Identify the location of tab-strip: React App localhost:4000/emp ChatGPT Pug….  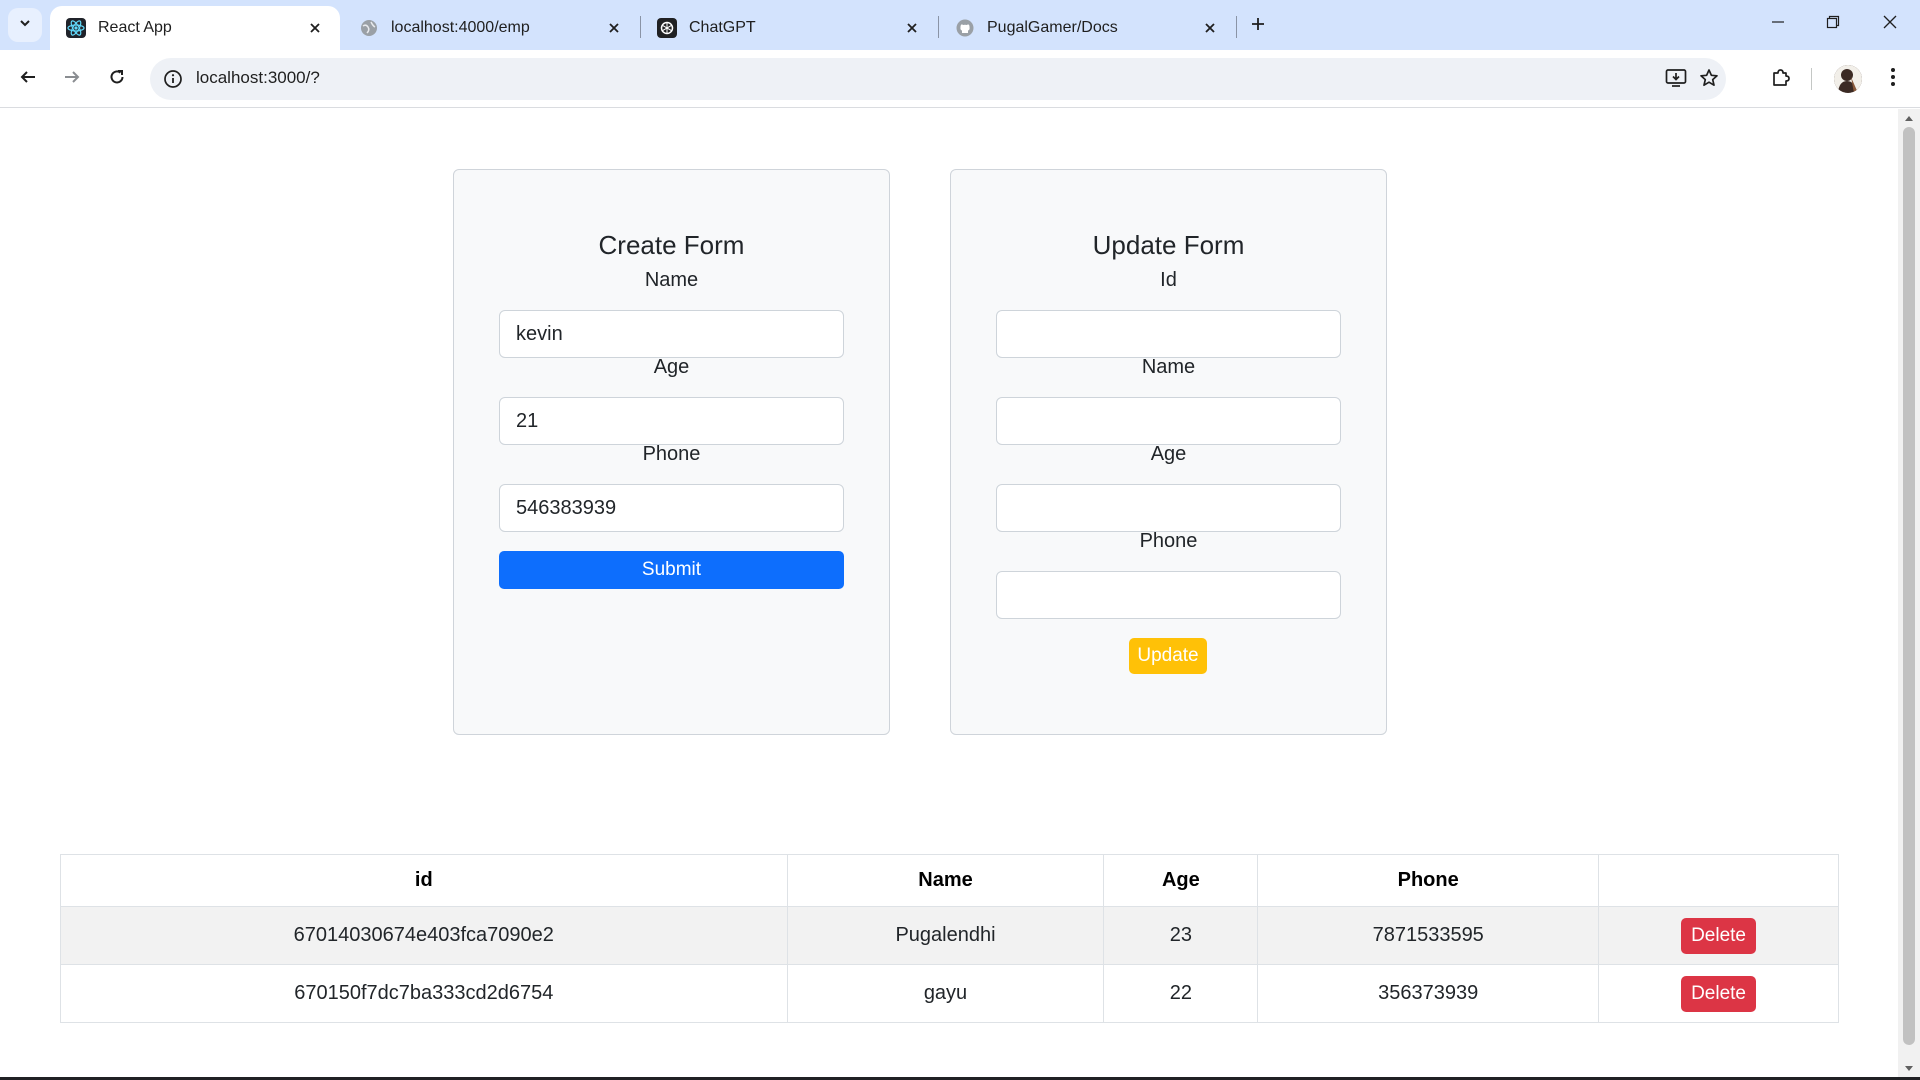
(960, 25).